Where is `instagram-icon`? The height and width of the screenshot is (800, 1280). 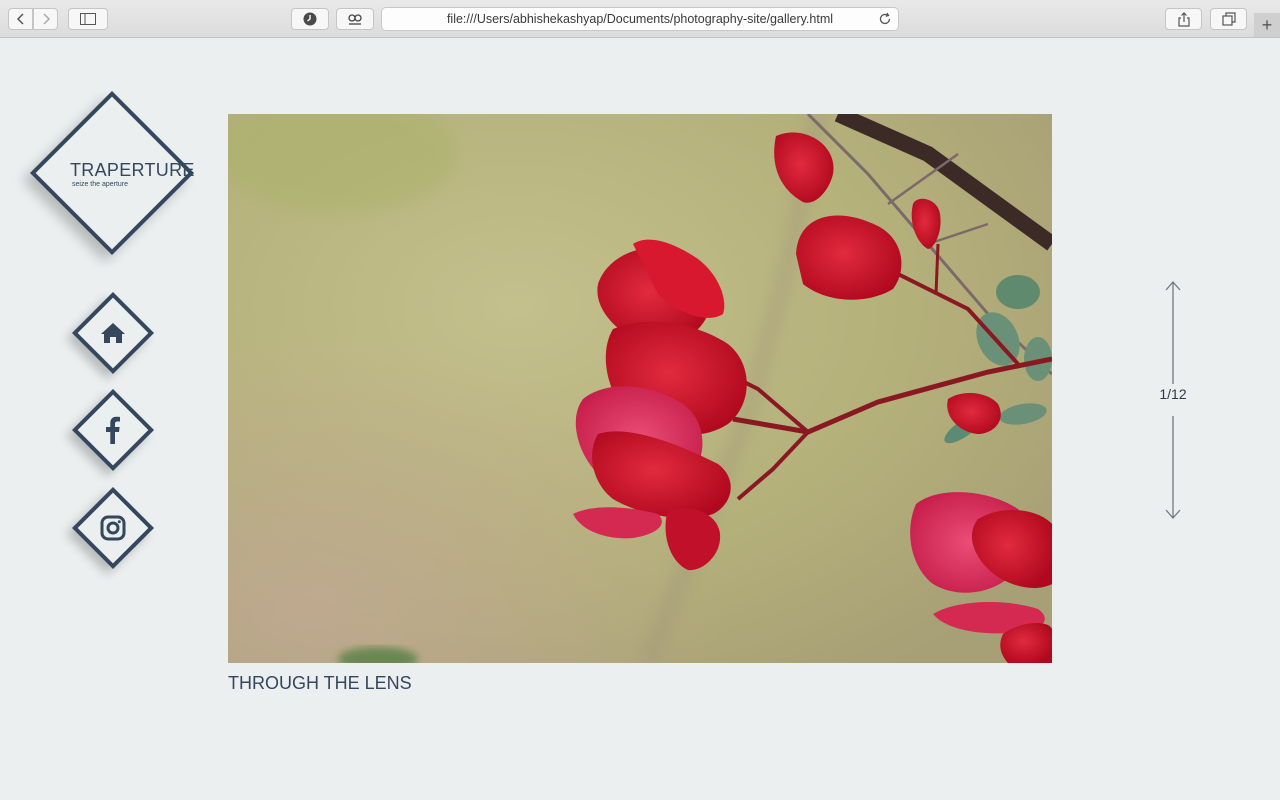
instagram-icon is located at coordinates (113, 528).